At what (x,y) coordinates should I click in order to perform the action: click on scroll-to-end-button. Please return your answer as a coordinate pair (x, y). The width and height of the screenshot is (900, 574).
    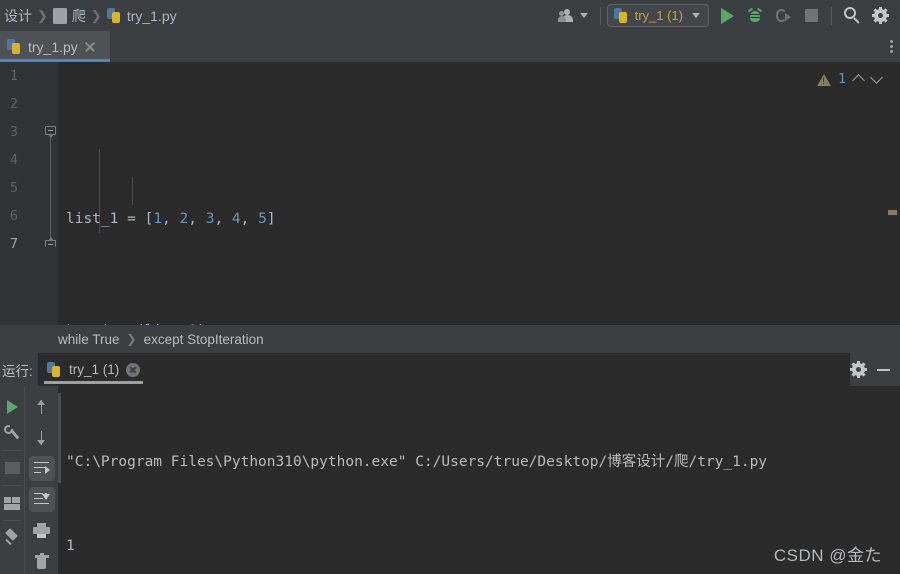
    Looking at the image, I should click on (41, 499).